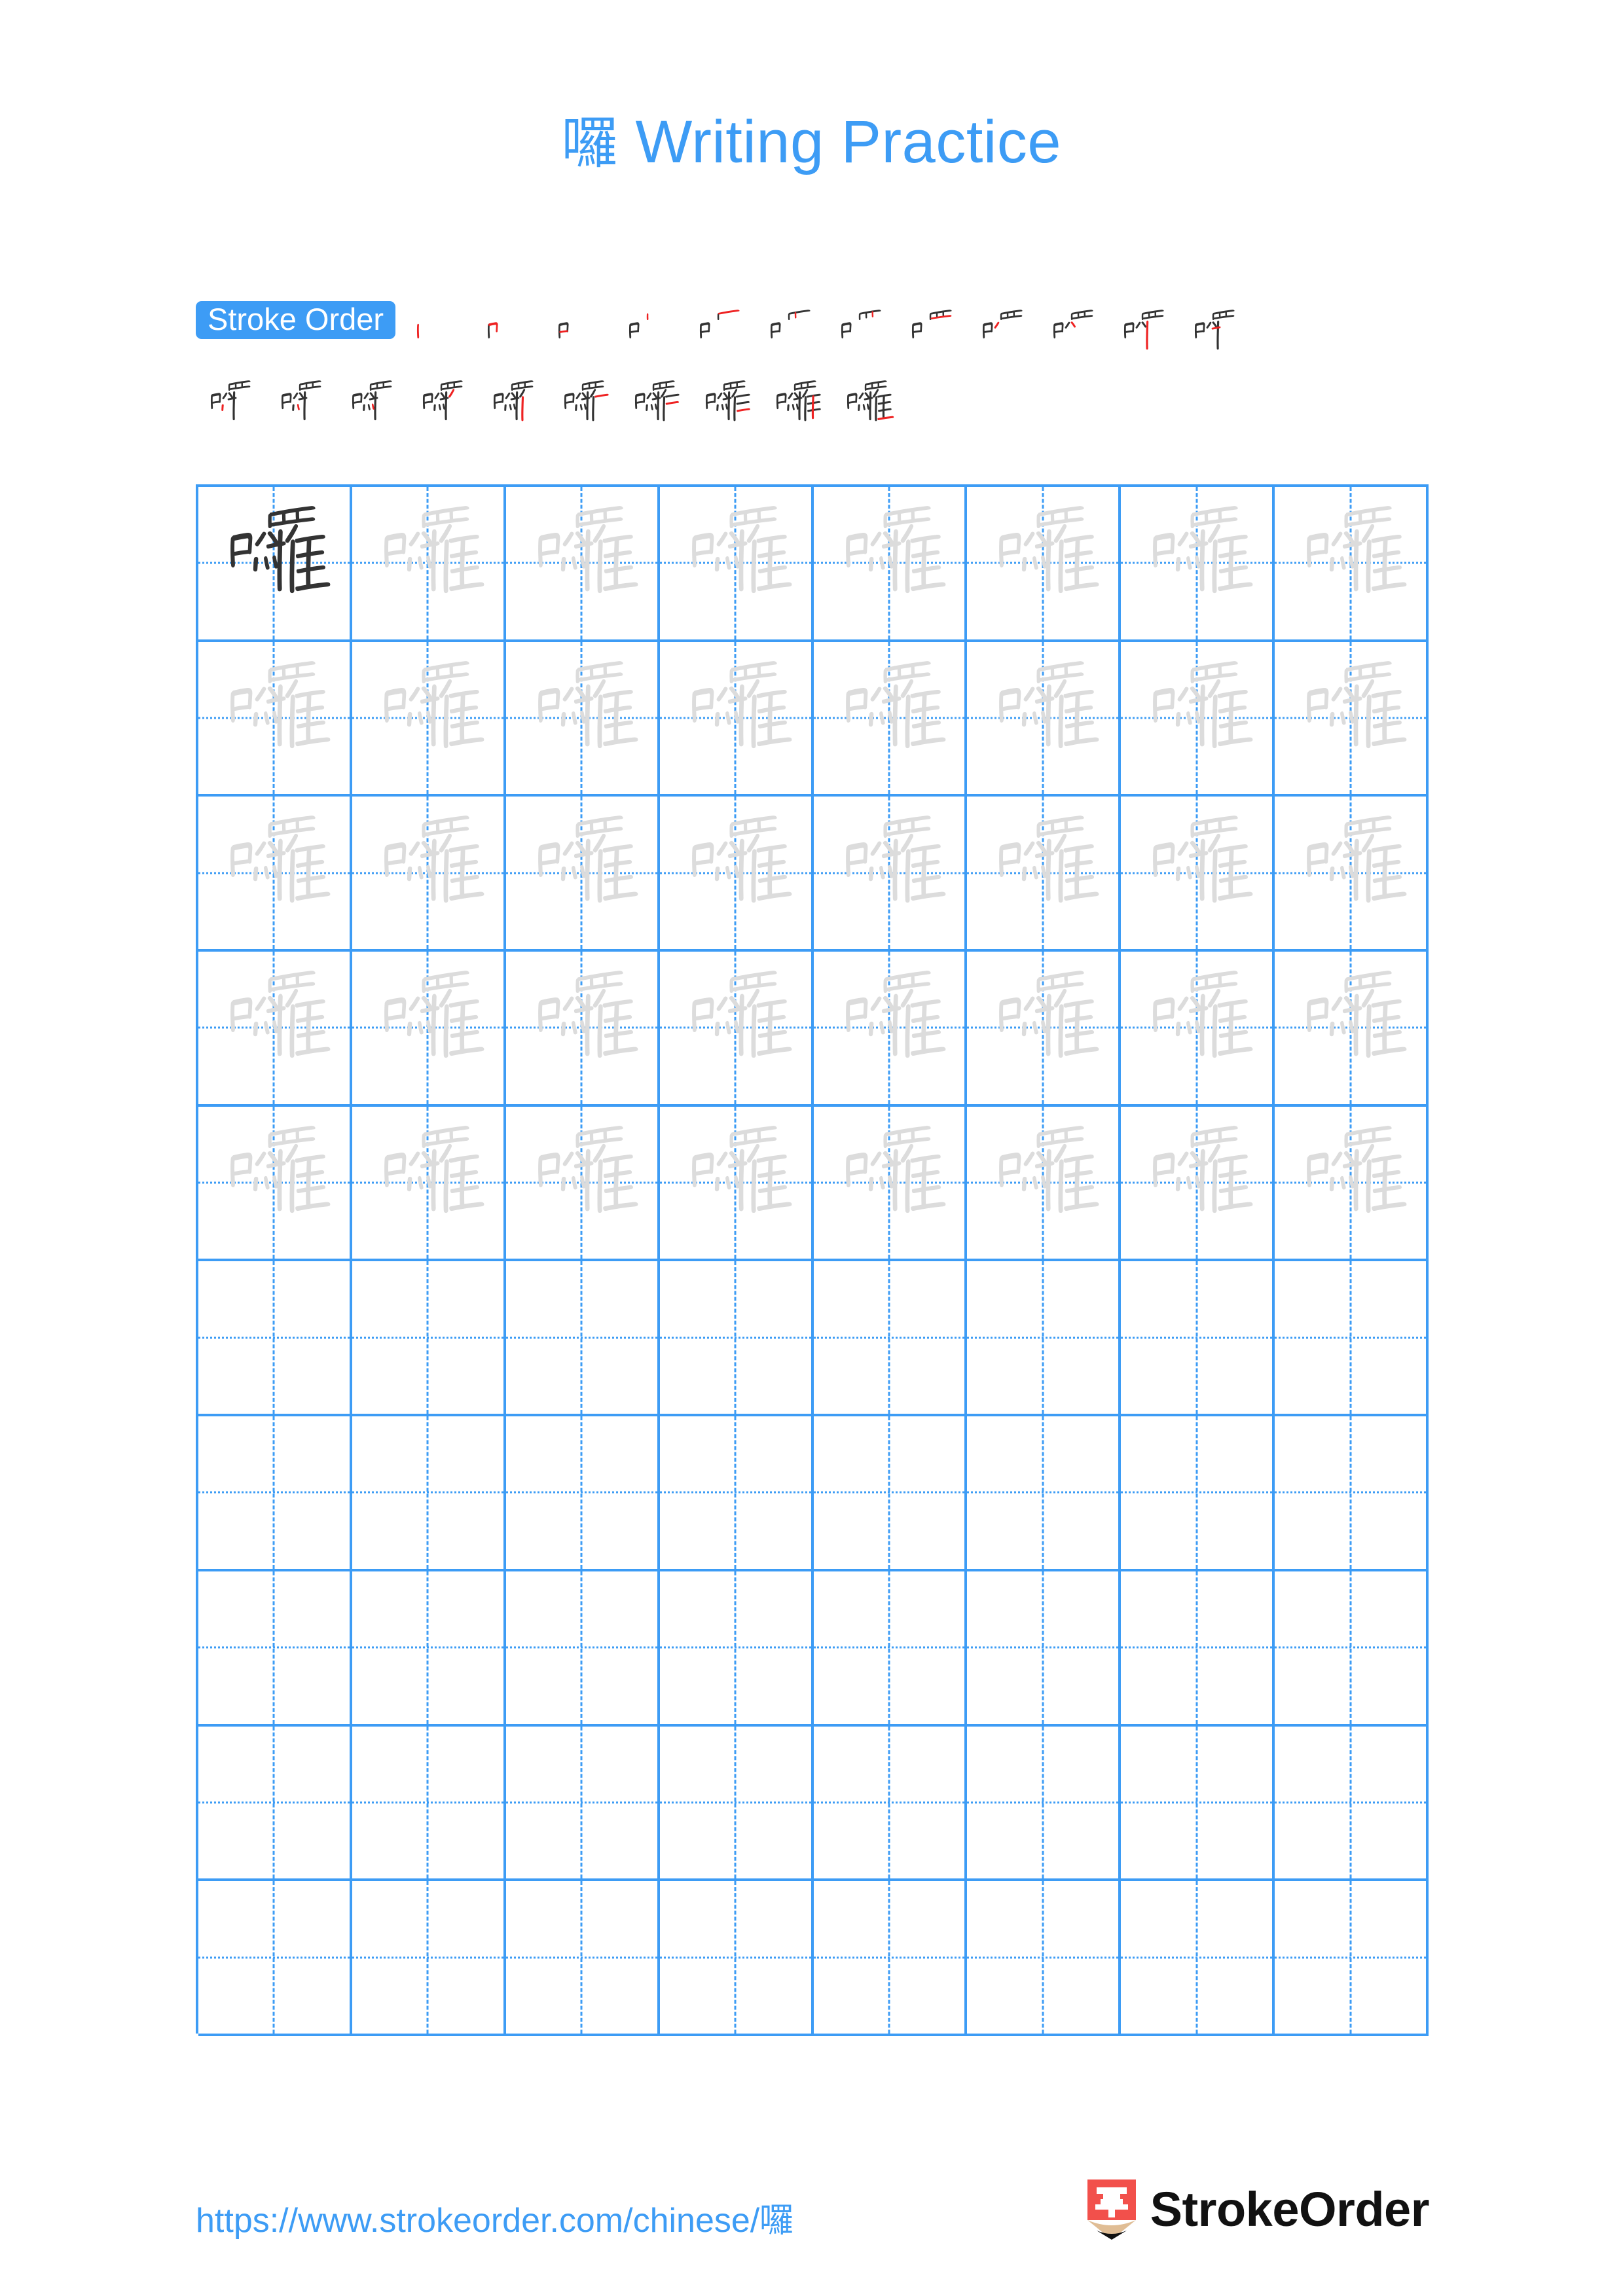 The width and height of the screenshot is (1623, 2296). I want to click on practice-cell-model-character, so click(275, 564).